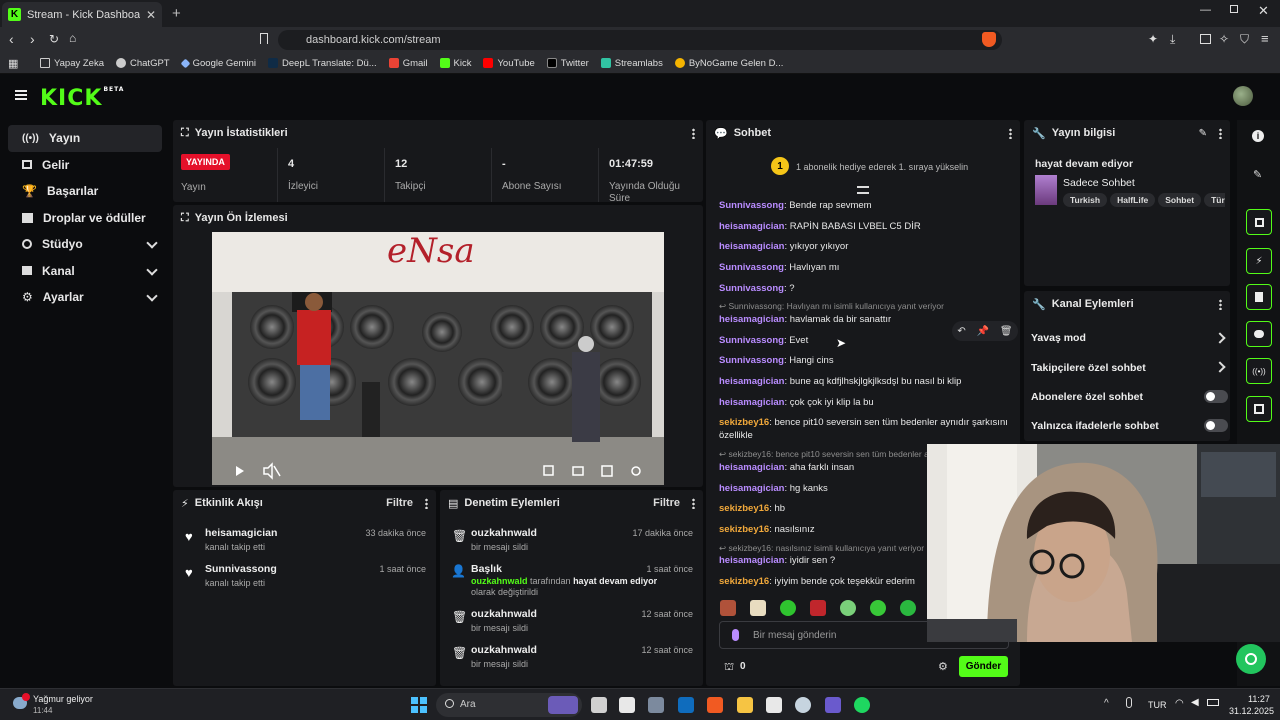 Image resolution: width=1280 pixels, height=720 pixels. Describe the element at coordinates (509, 63) in the screenshot. I see `bookmark: YouTube` at that location.